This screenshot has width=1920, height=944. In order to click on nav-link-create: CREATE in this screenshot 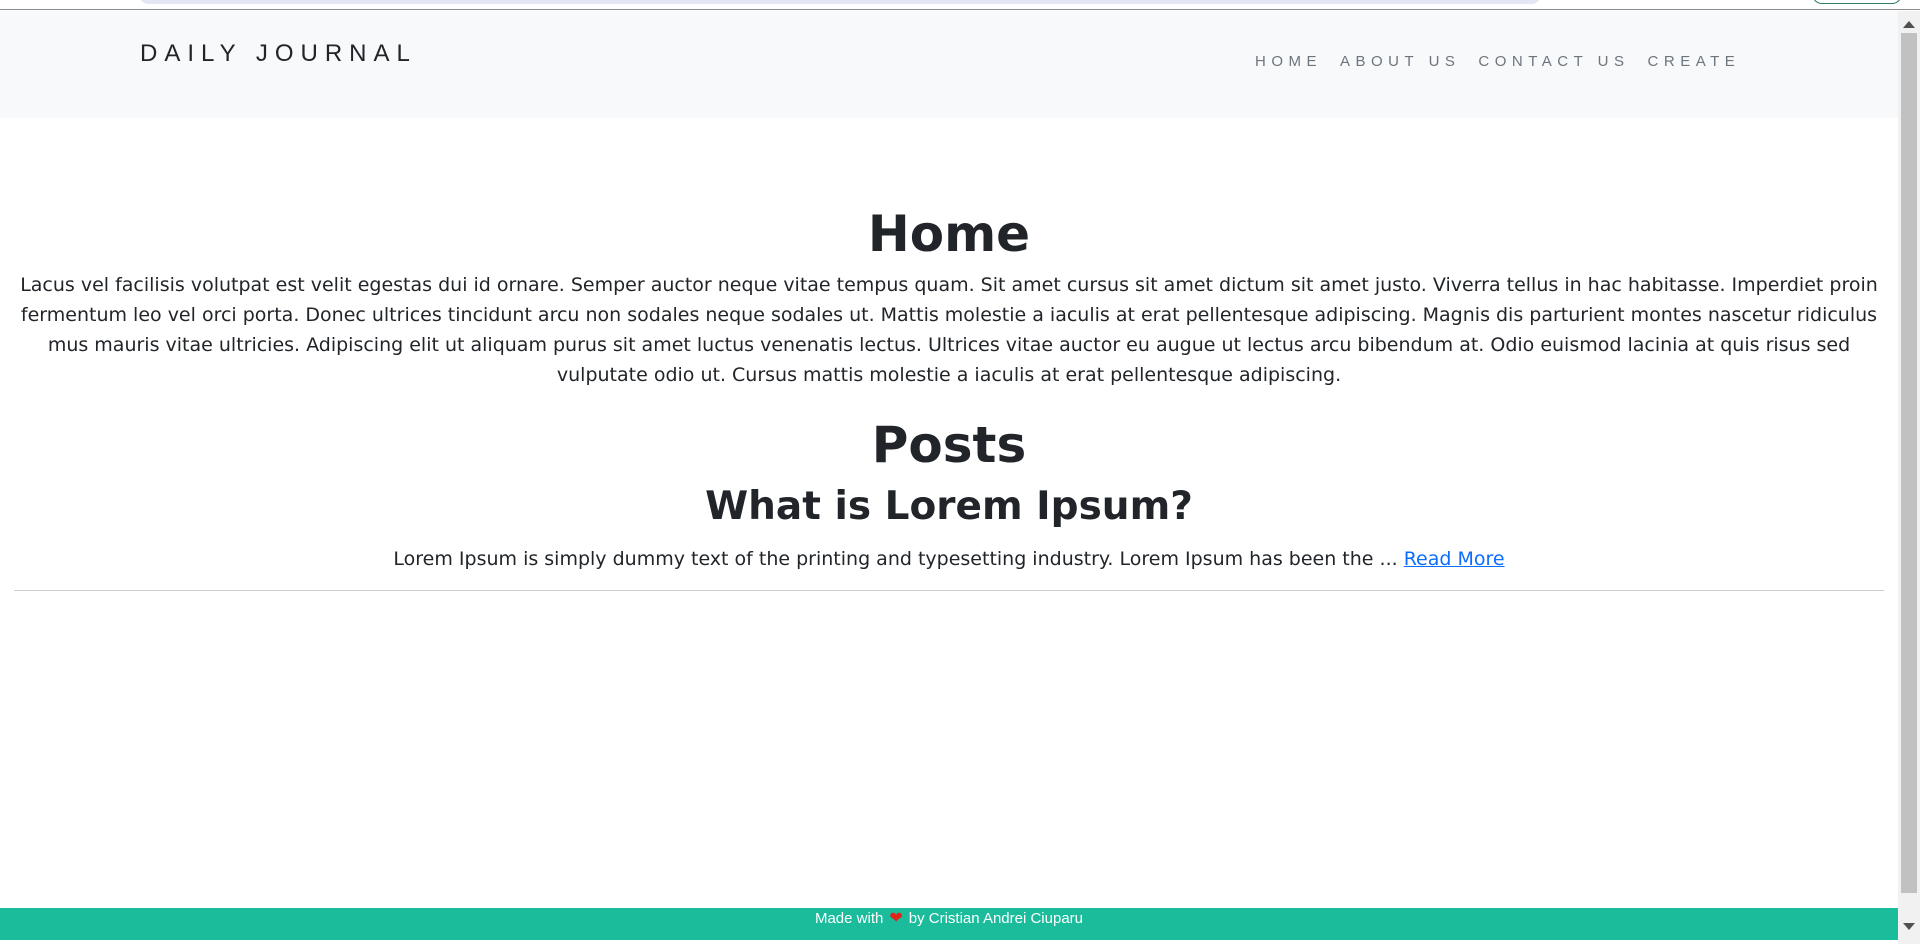, I will do `click(1694, 61)`.